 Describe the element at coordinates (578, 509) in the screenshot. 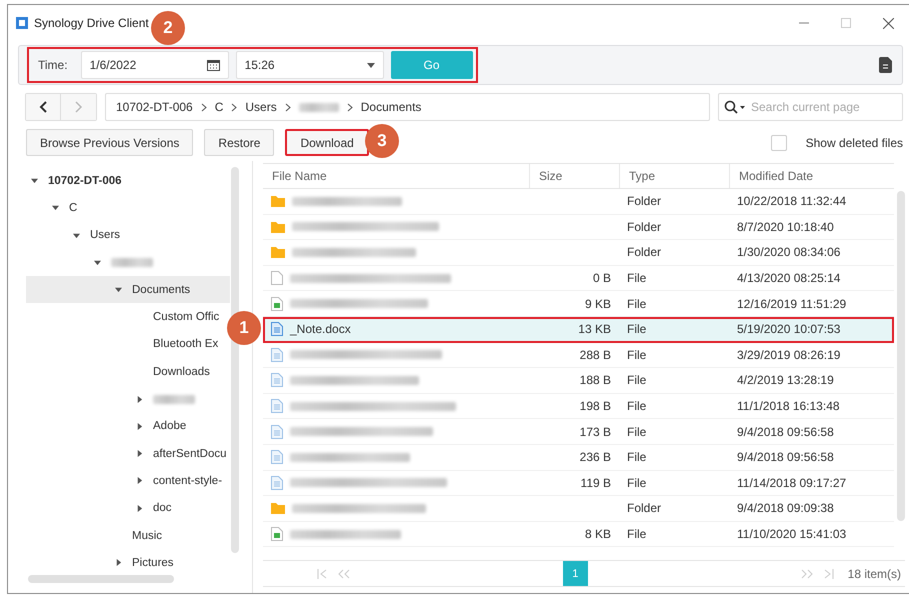

I see `table-row: Folder 9/4/2018 09:09:38` at that location.